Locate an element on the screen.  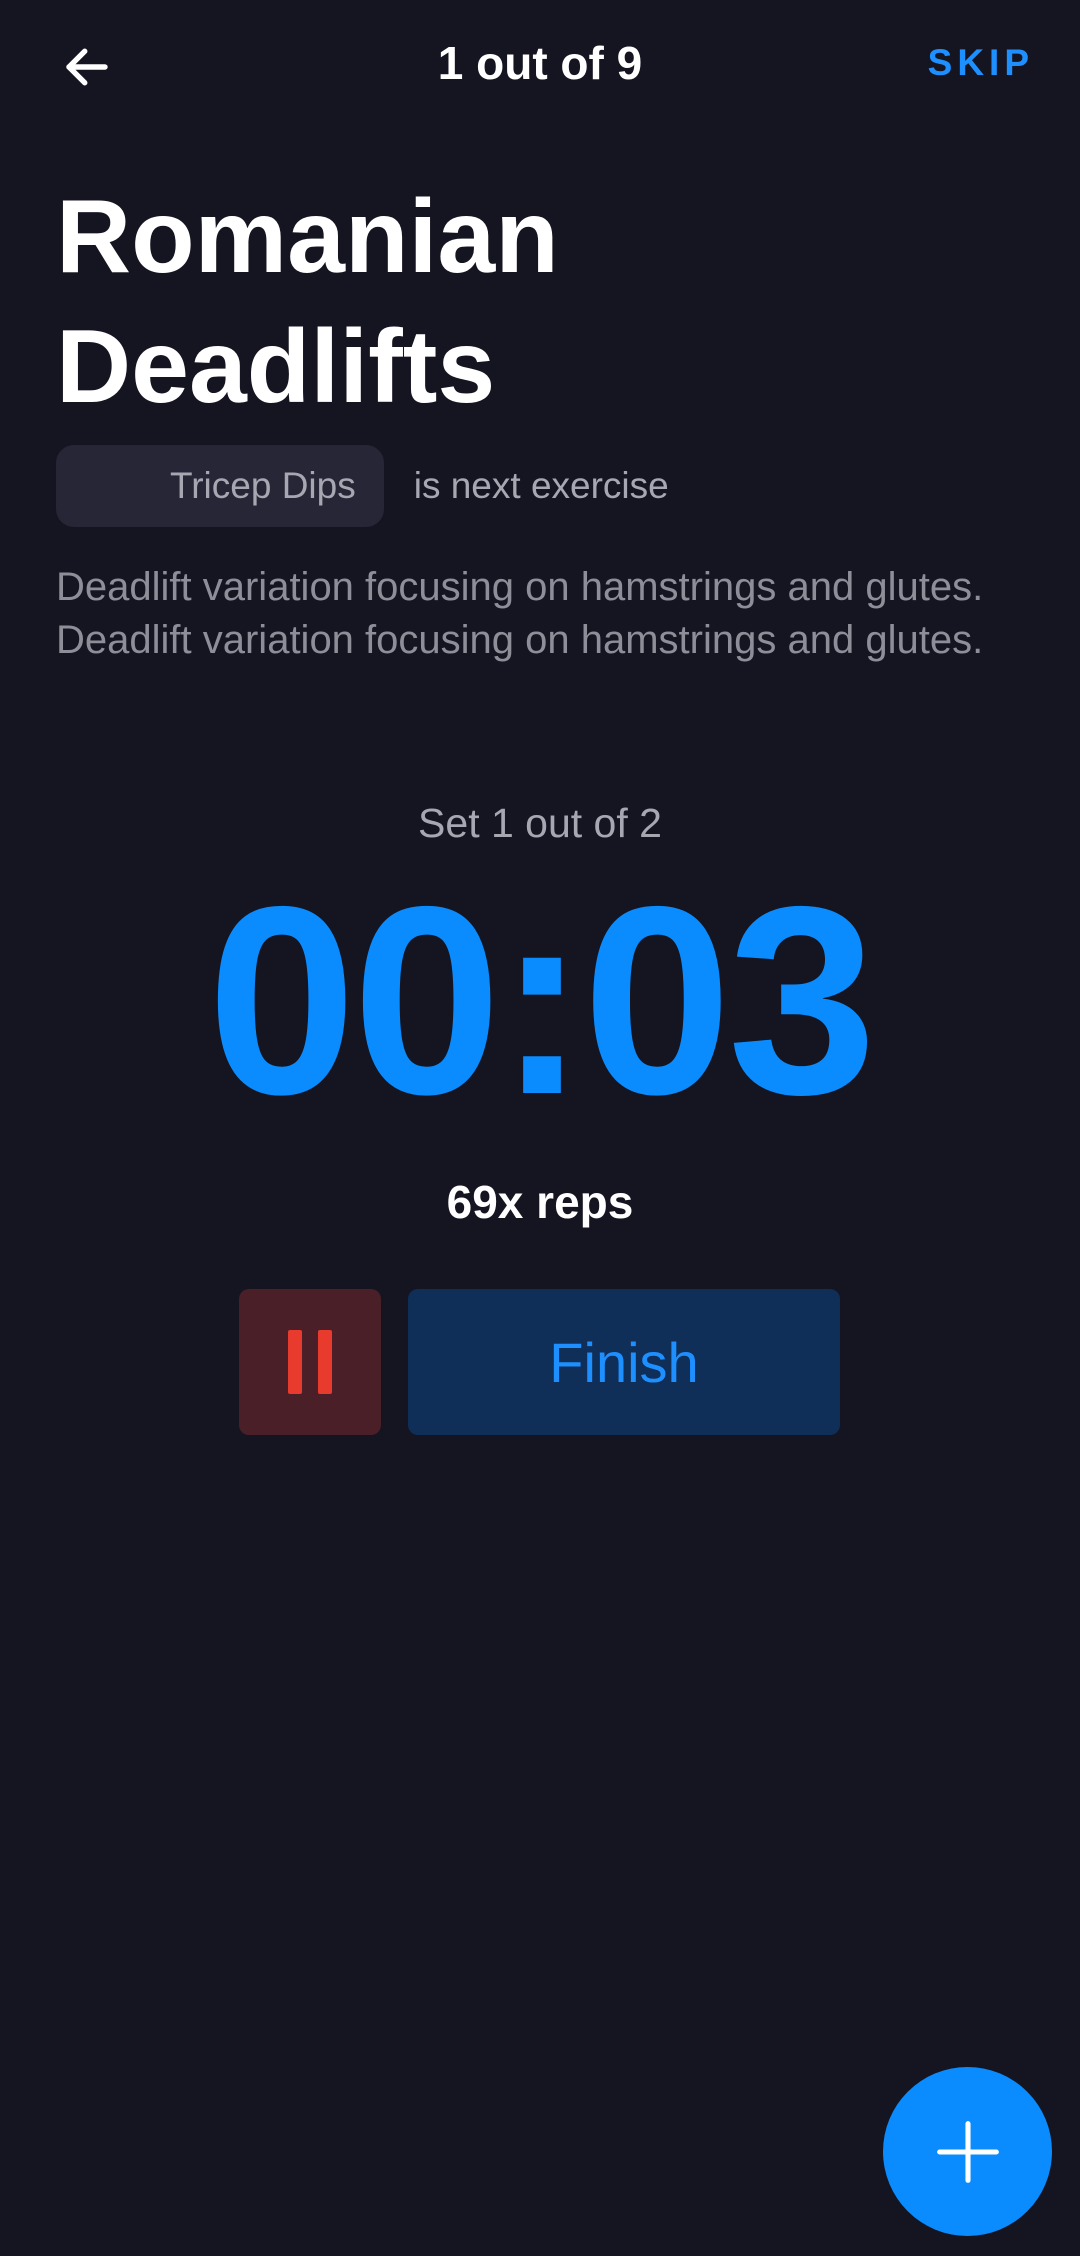
exercise-progress-title: 1 out of 9 is located at coordinates (540, 63).